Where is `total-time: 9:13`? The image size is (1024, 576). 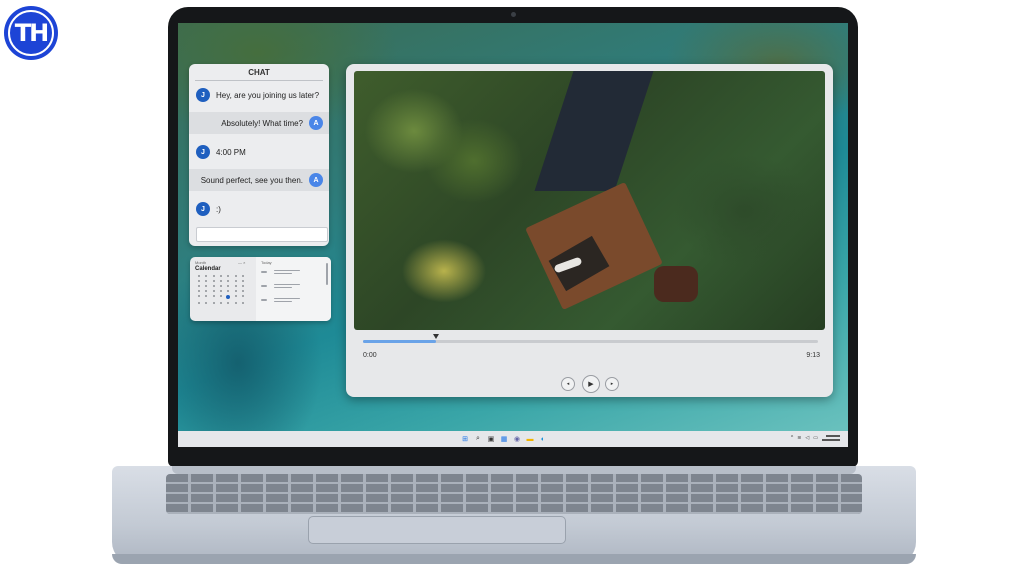
total-time: 9:13 is located at coordinates (813, 355).